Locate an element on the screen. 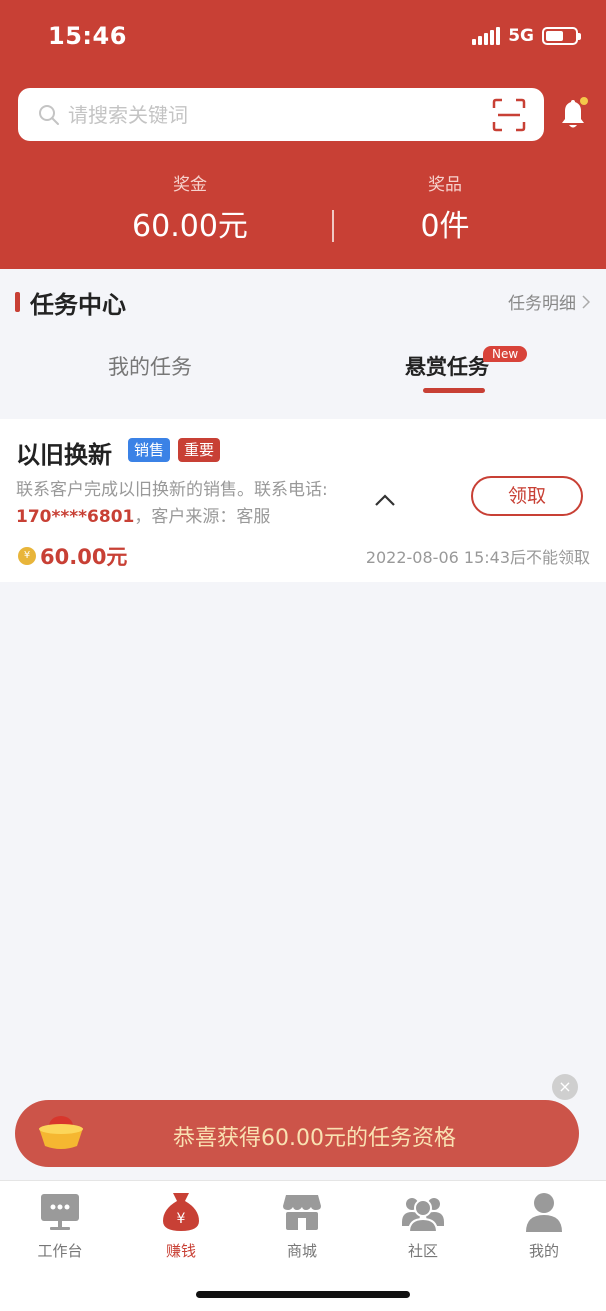 The width and height of the screenshot is (606, 1311). status-bar-right: 5G is located at coordinates (526, 36).